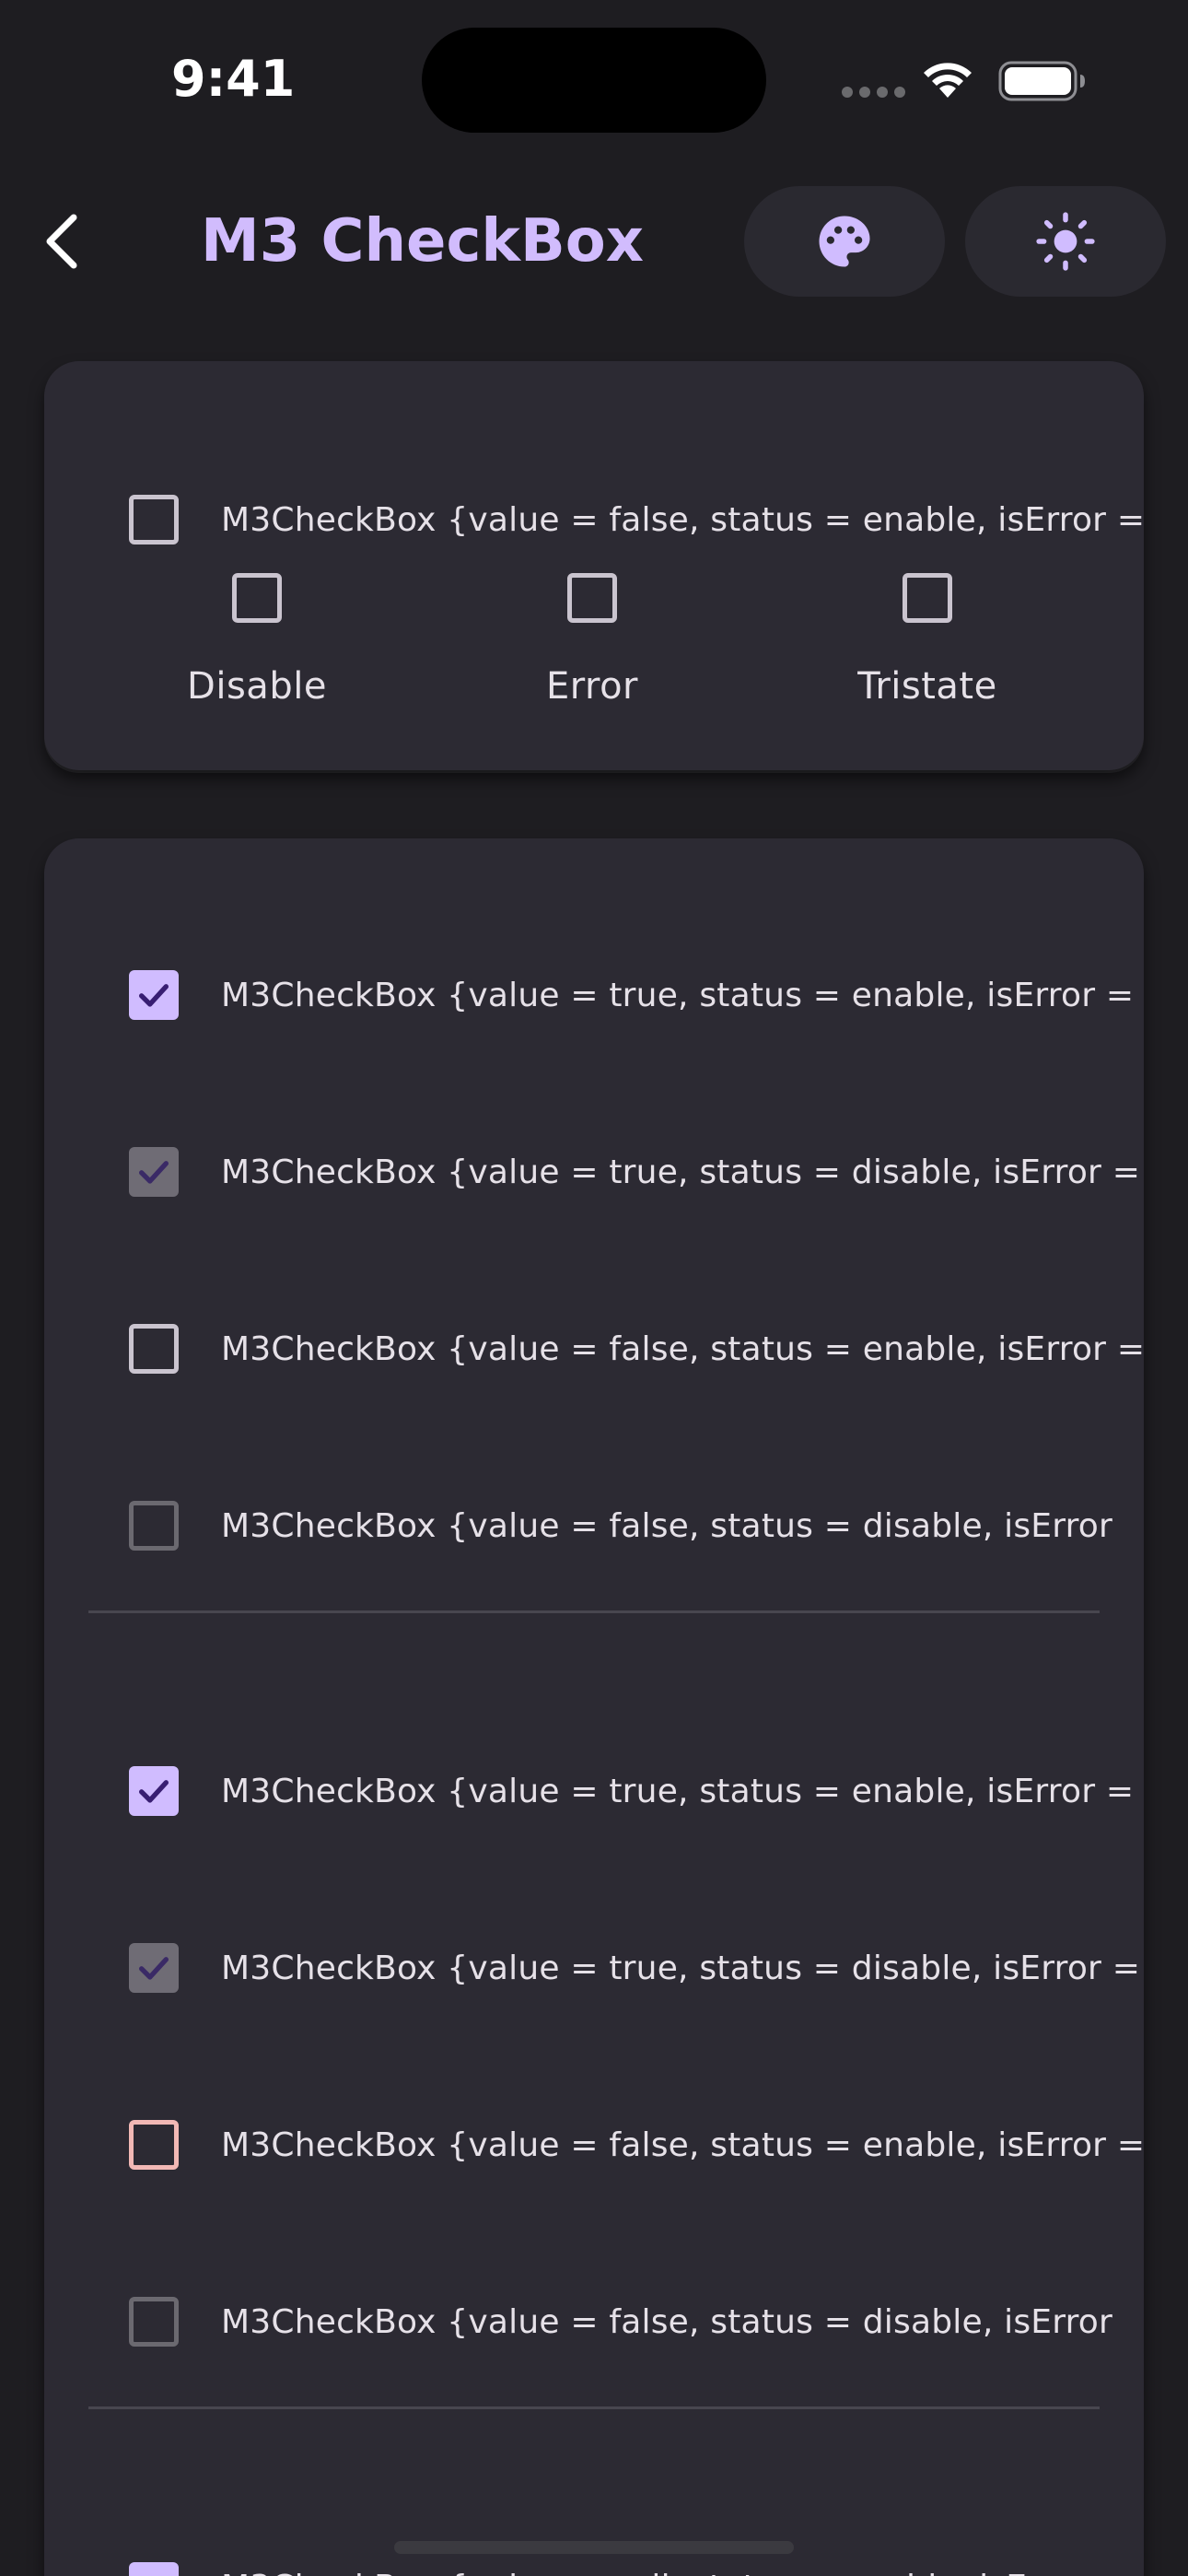  I want to click on cellular-signal-icon, so click(873, 92).